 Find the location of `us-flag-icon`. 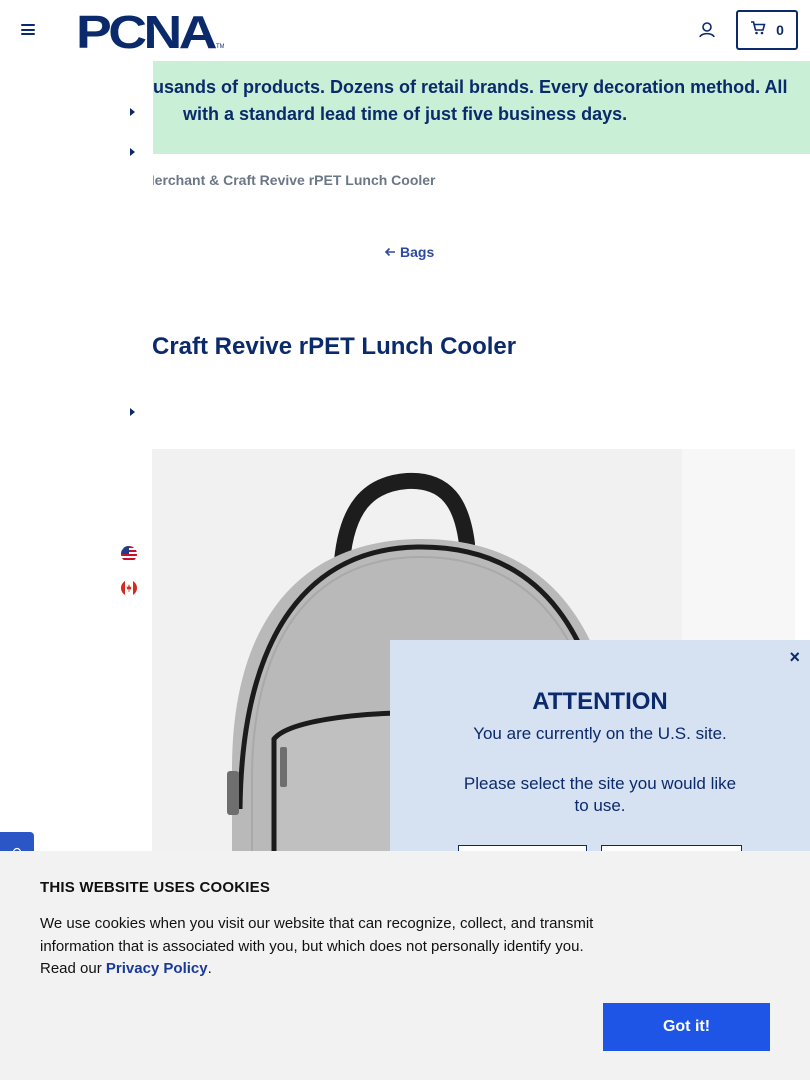

us-flag-icon is located at coordinates (129, 554).